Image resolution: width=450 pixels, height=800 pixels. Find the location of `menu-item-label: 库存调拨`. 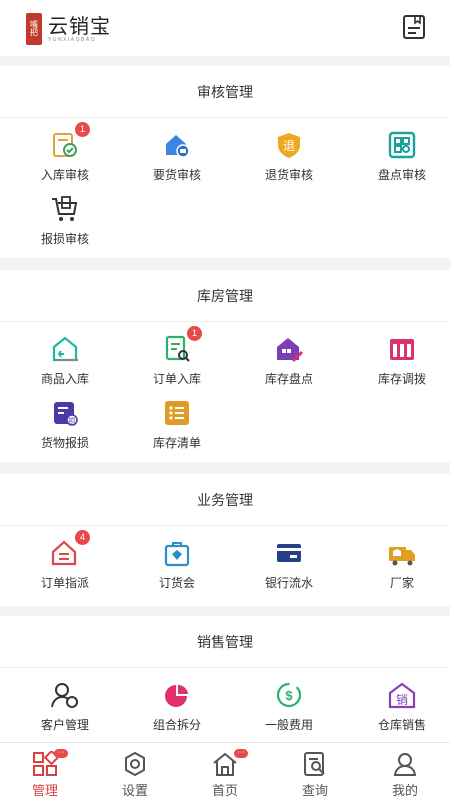

menu-item-label: 库存调拨 is located at coordinates (401, 379).